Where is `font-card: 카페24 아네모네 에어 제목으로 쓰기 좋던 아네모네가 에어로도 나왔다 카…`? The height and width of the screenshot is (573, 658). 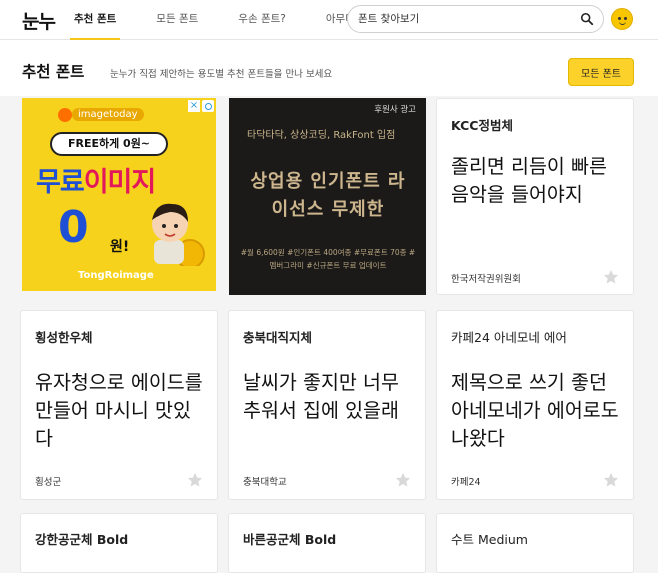
font-card: 카페24 아네모네 에어 제목으로 쓰기 좋던 아네모네가 에어로도 나왔다 카… is located at coordinates (535, 405).